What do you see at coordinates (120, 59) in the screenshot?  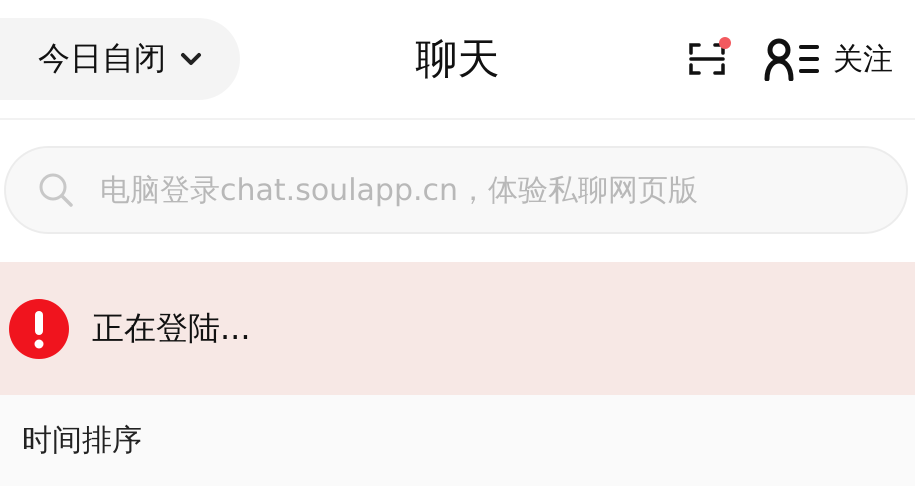 I see `mode-selector: 今日自闭` at bounding box center [120, 59].